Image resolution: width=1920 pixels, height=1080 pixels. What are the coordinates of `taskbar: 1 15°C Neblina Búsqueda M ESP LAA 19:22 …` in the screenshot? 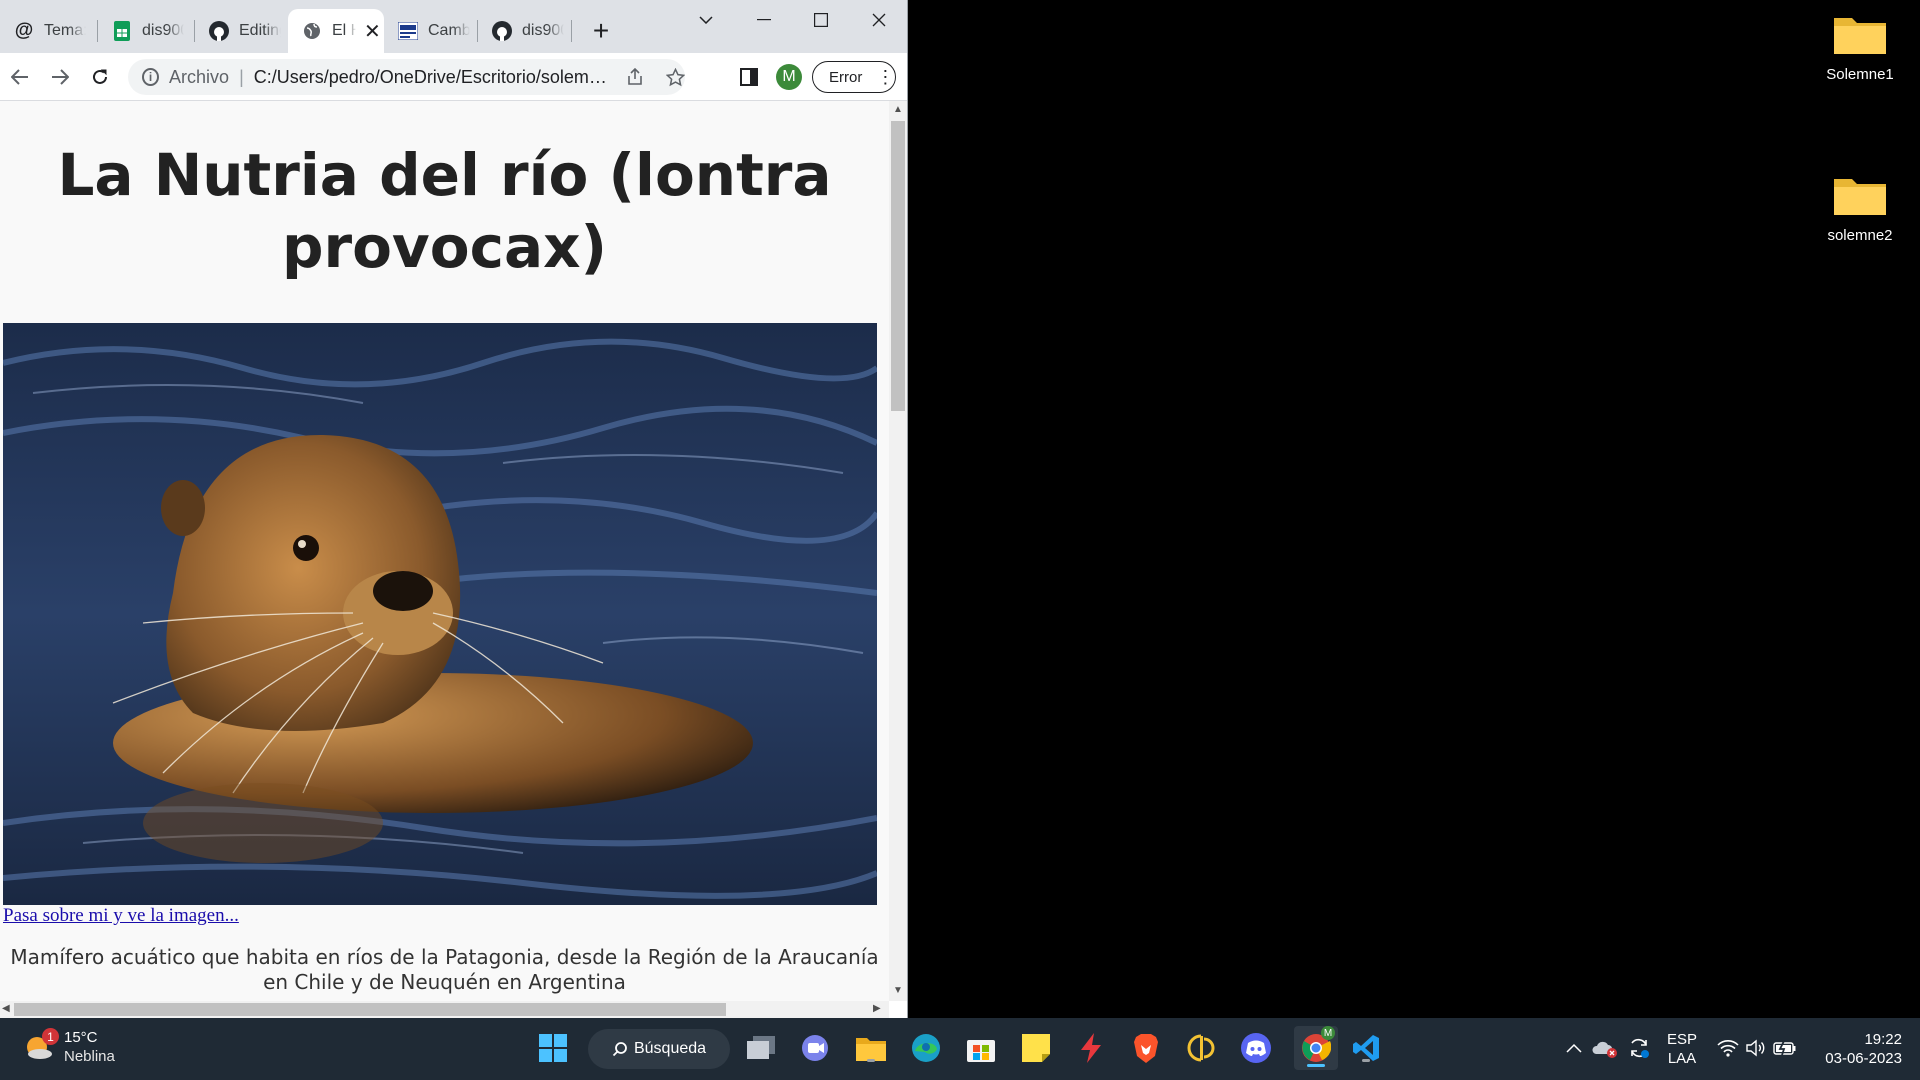 It's located at (960, 1049).